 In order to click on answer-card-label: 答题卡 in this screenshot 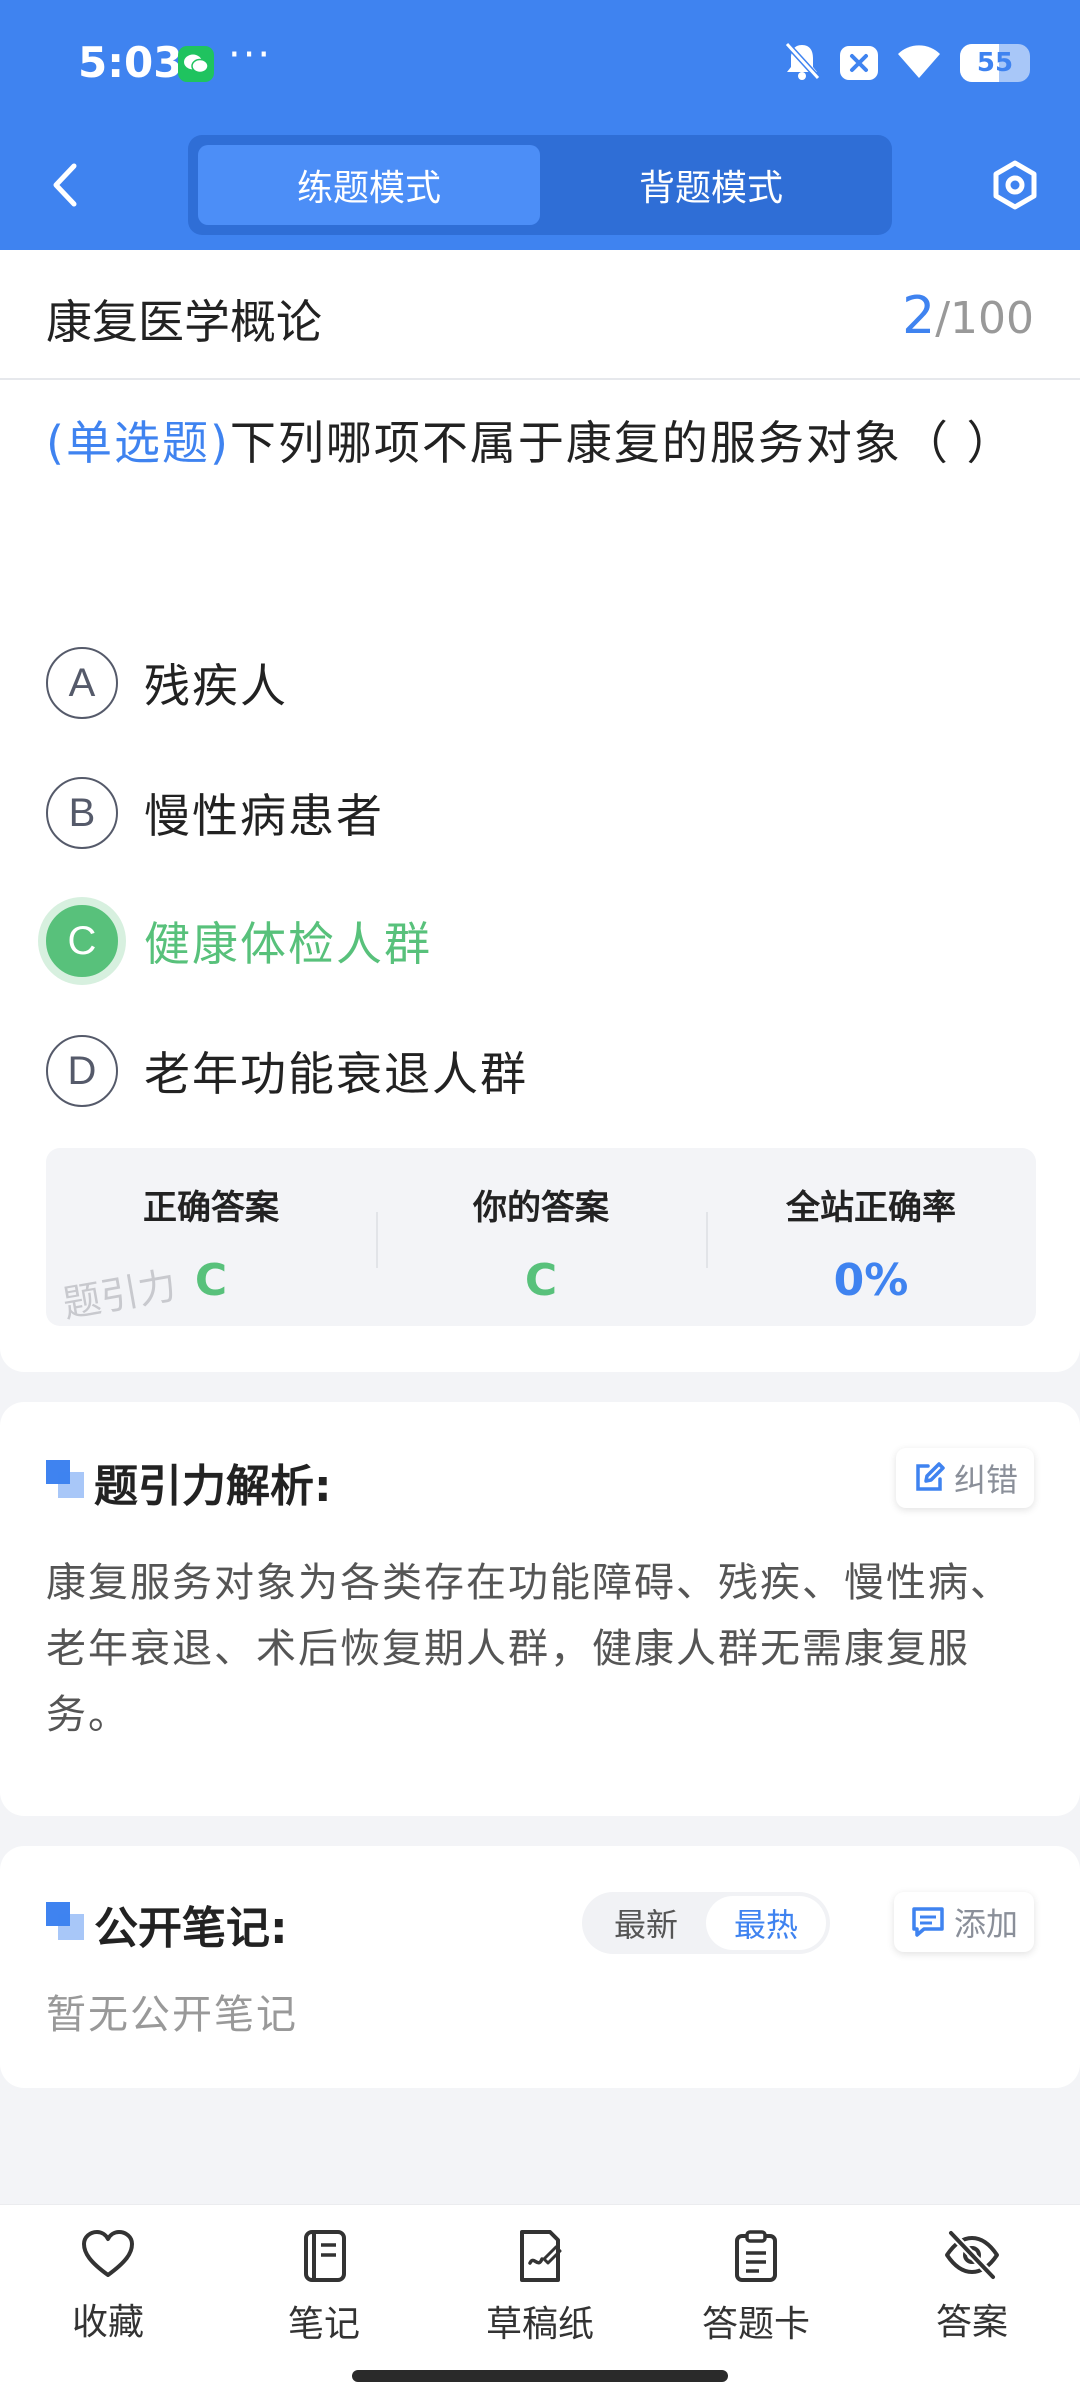, I will do `click(755, 2324)`.